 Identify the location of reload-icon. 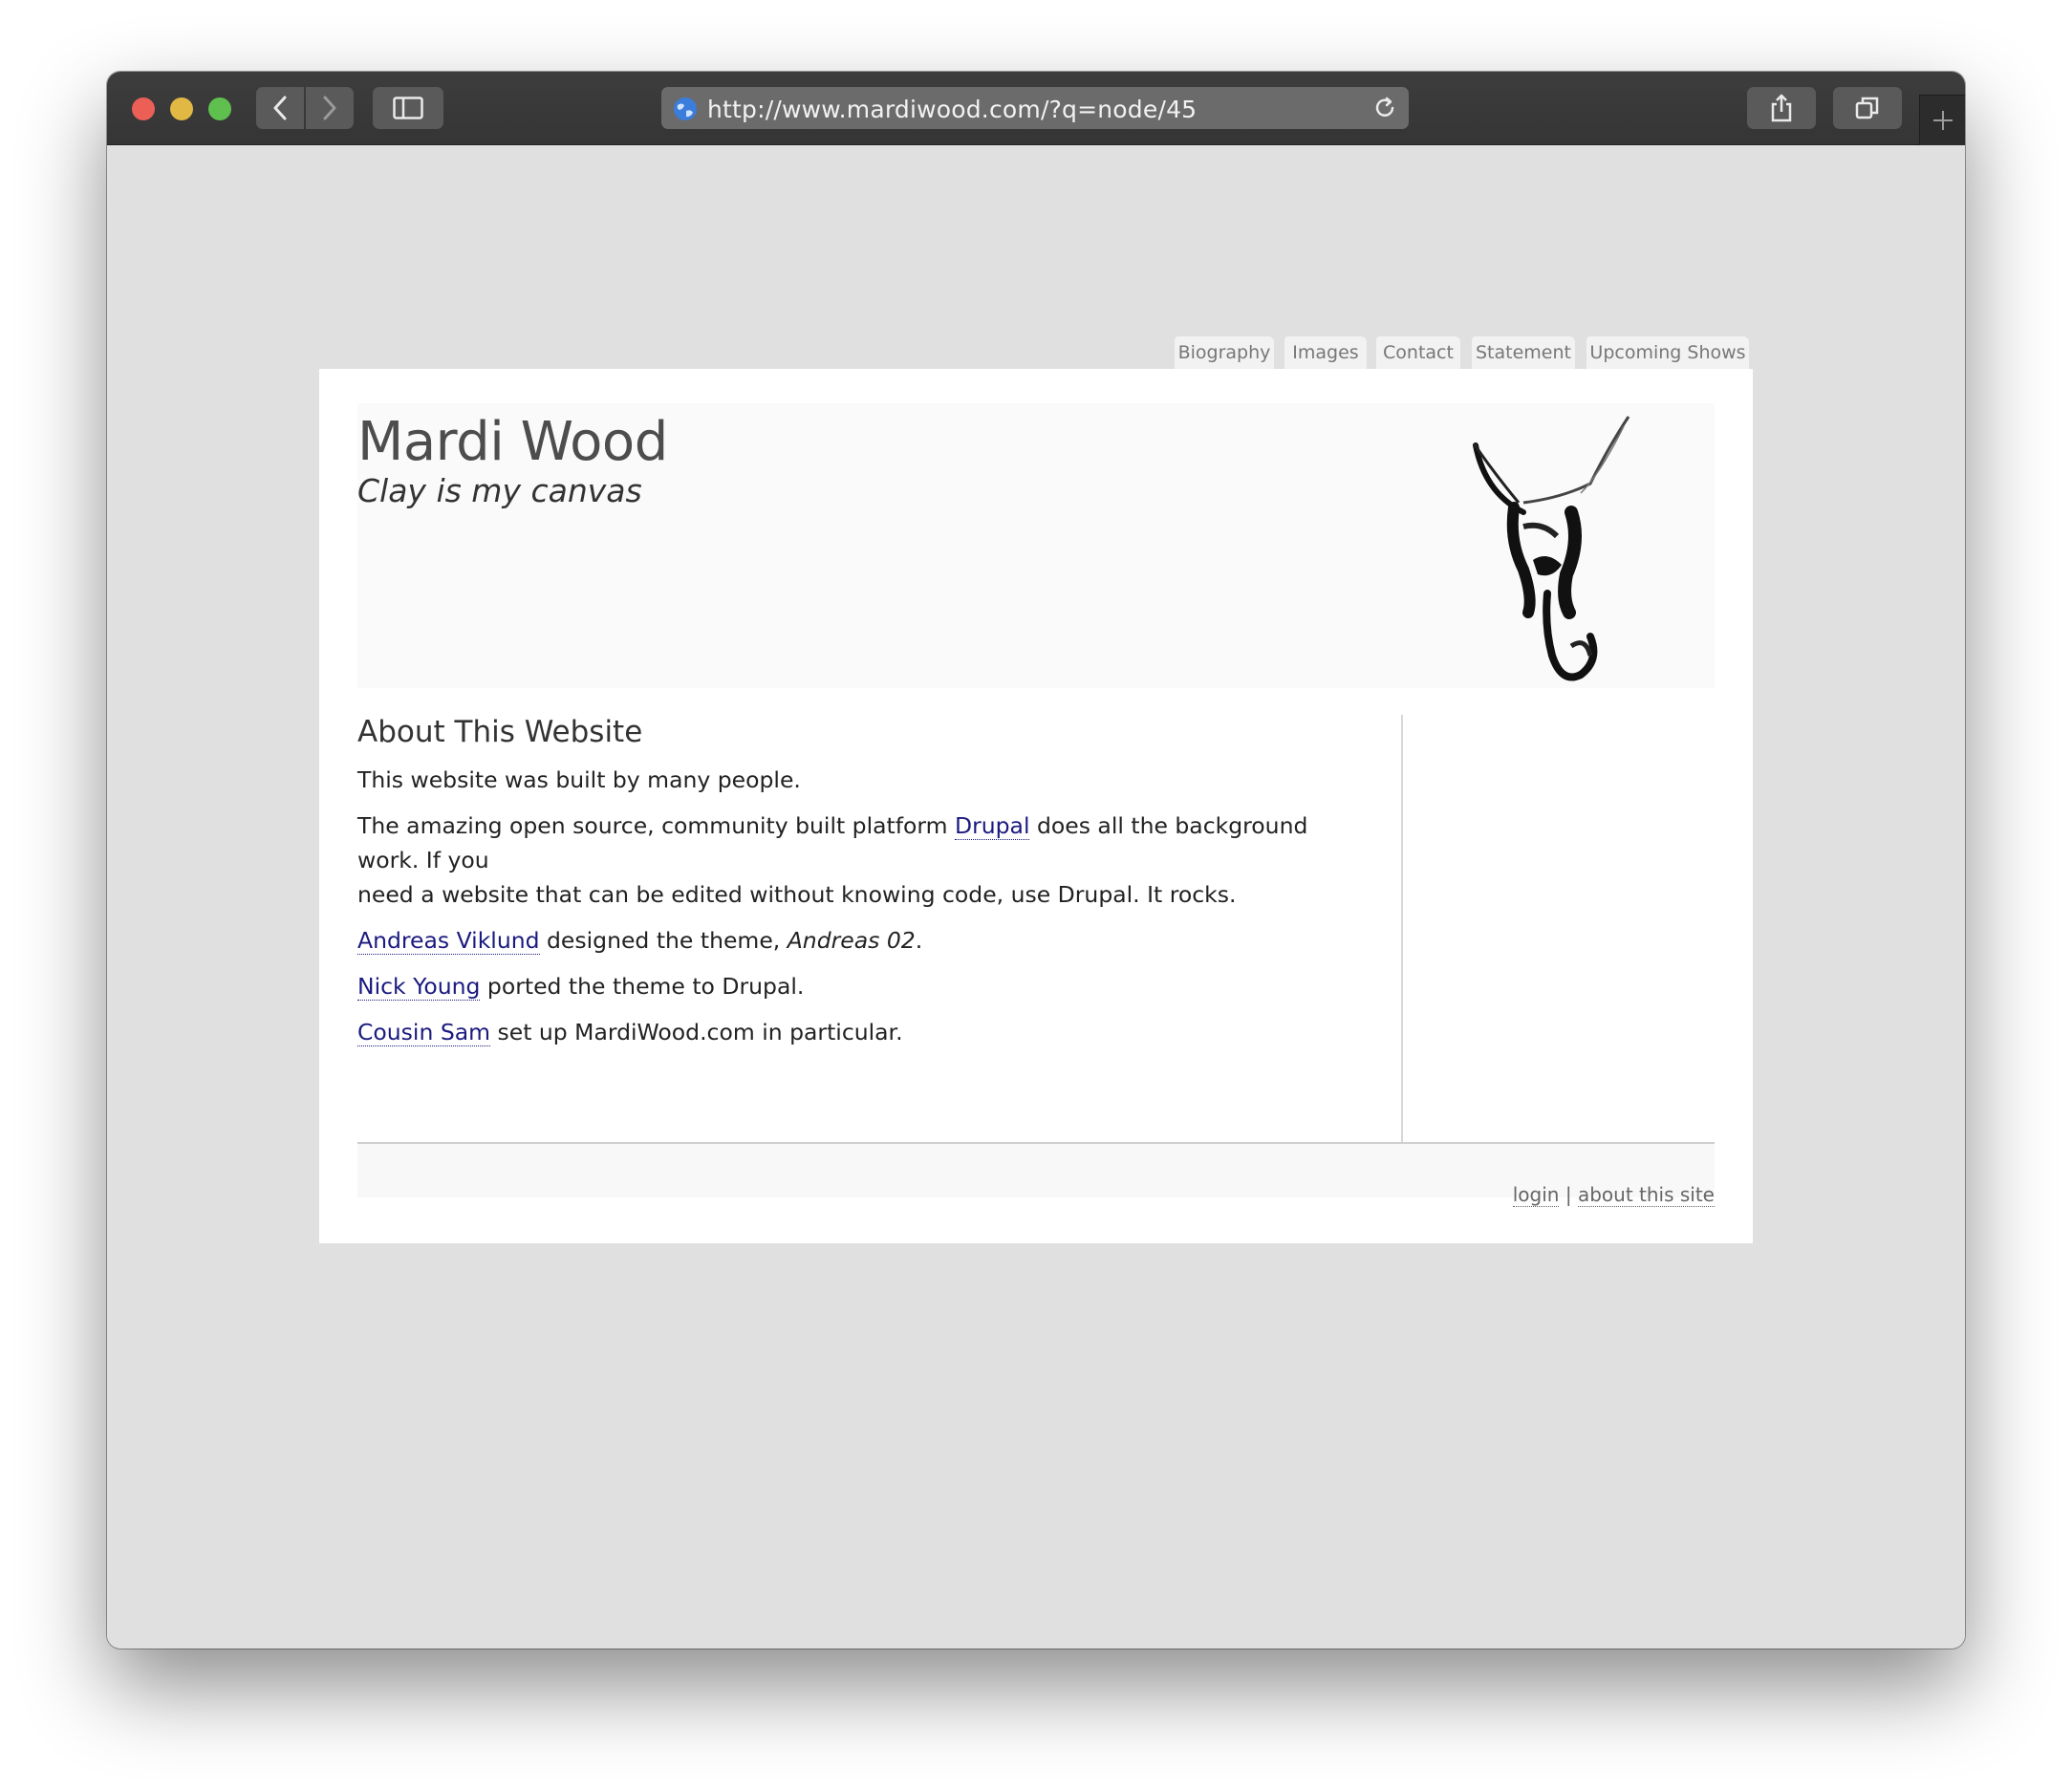
(1384, 108).